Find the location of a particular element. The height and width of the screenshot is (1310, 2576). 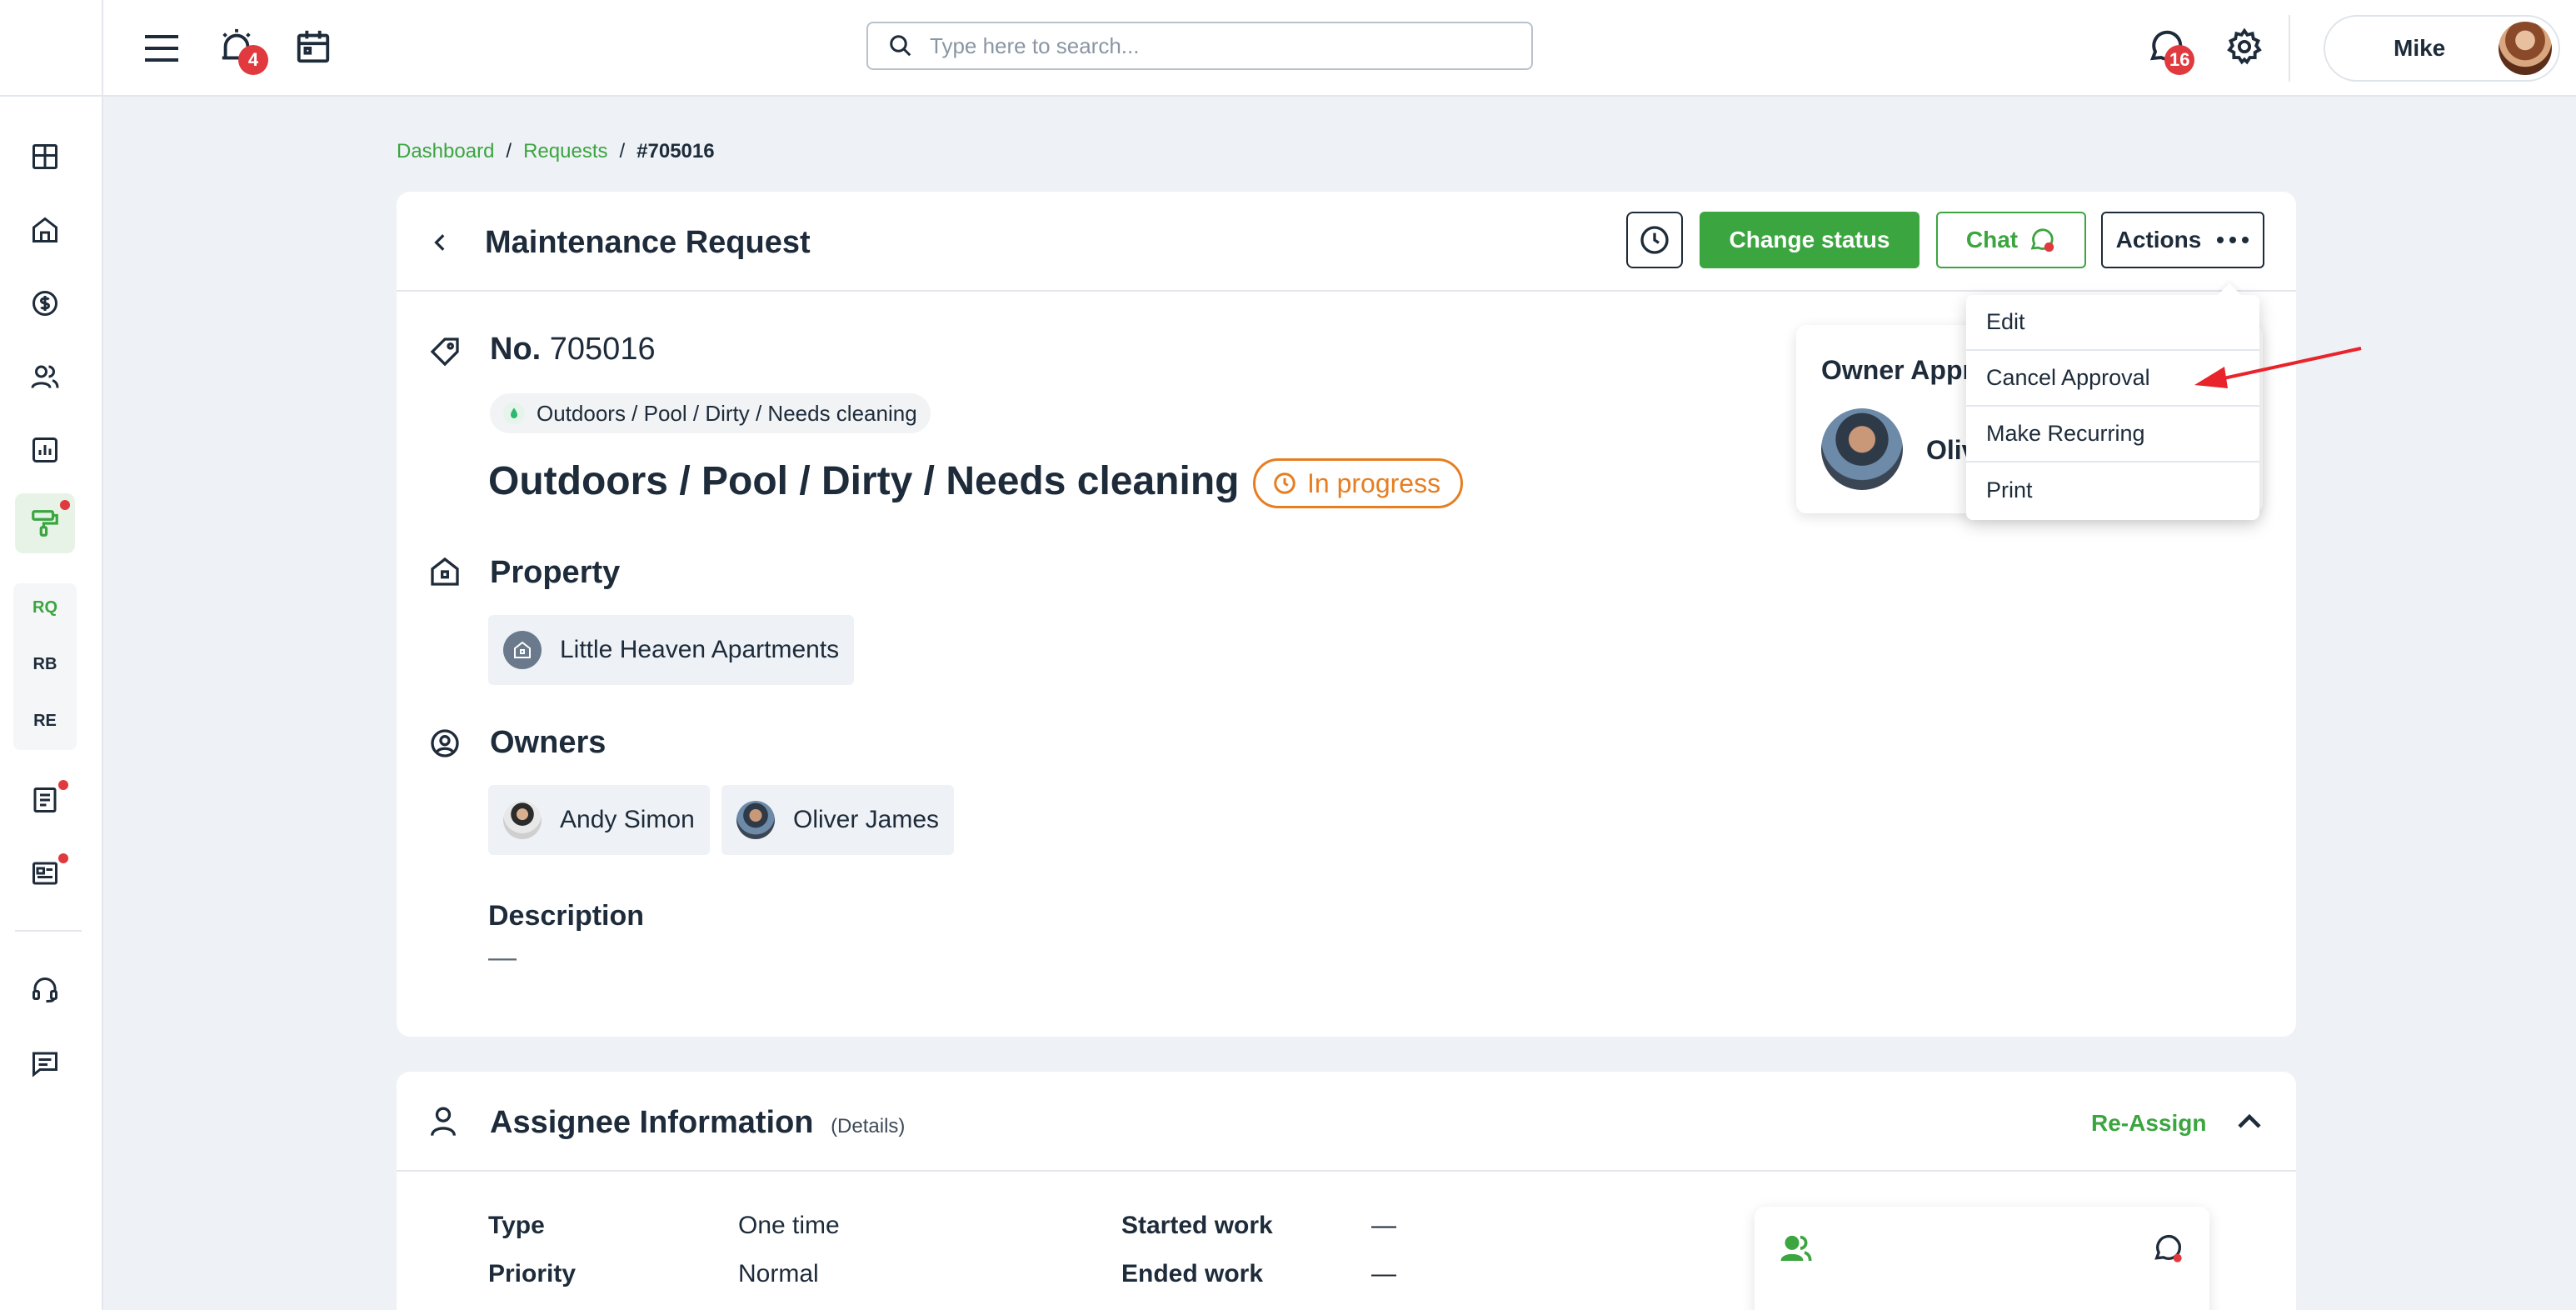

field-value-started-work: — is located at coordinates (1383, 1225).